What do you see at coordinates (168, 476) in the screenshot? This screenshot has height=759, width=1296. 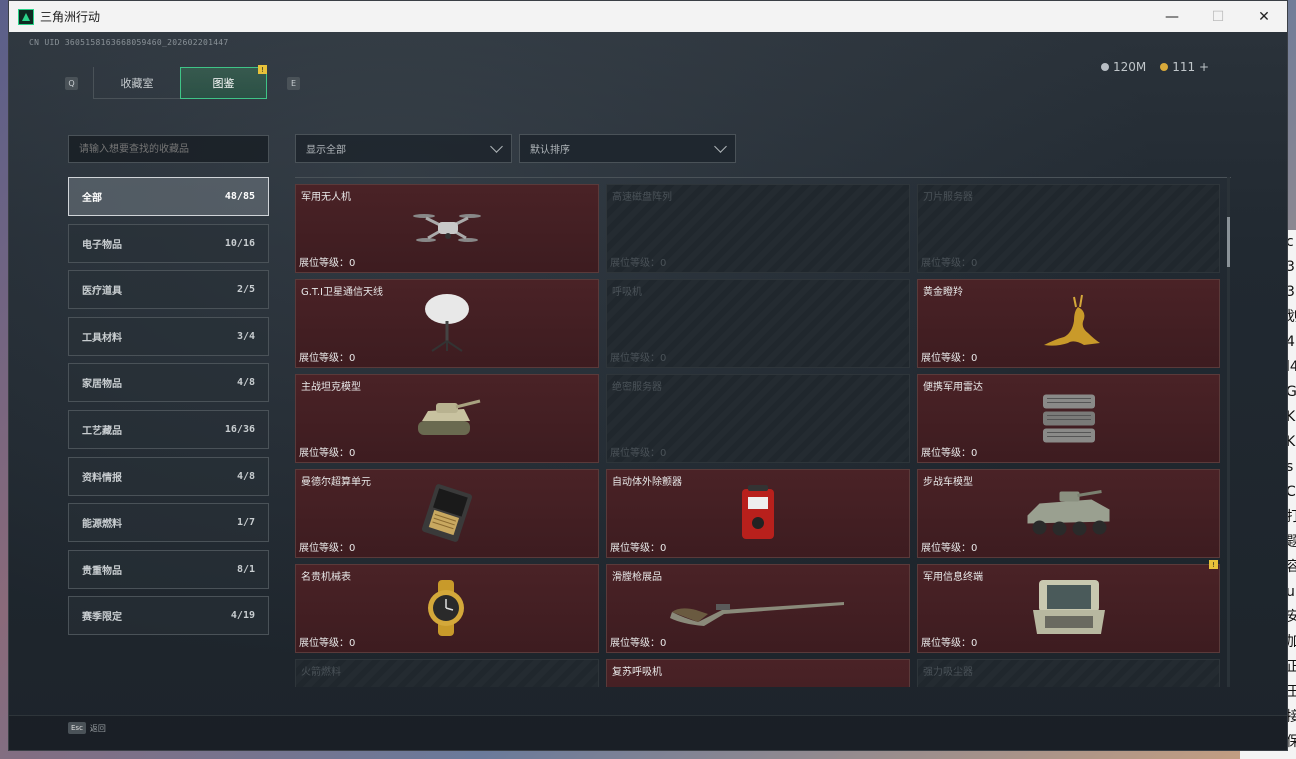 I see `category-item: 资料情报 4/8` at bounding box center [168, 476].